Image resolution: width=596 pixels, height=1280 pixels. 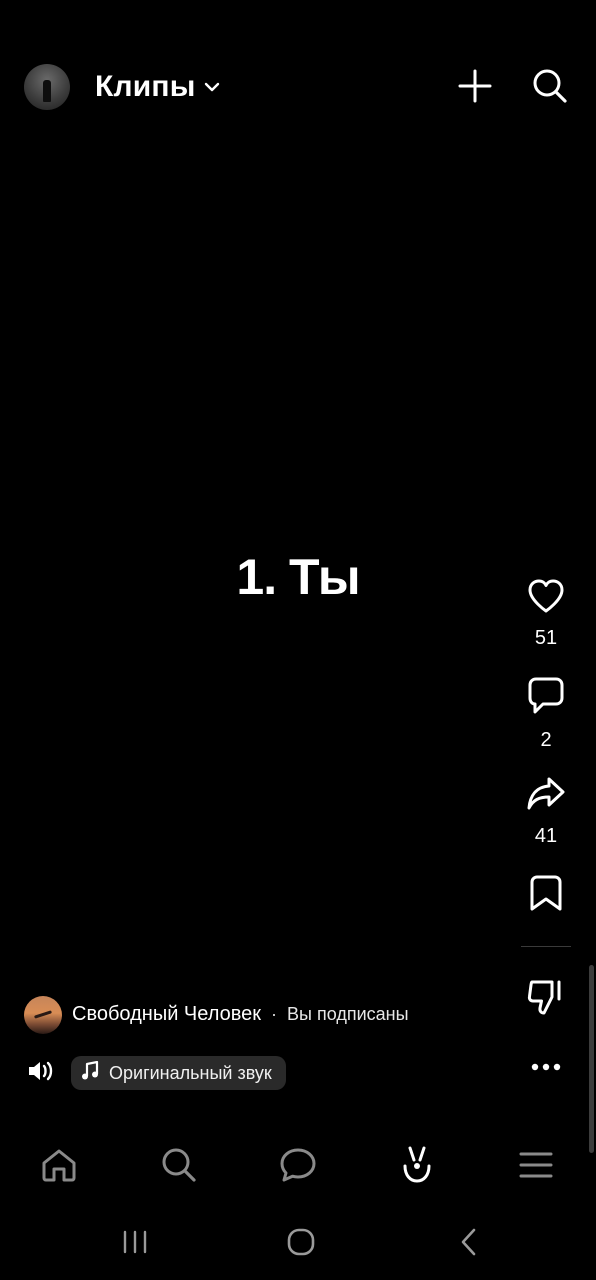 I want to click on nav-search, so click(x=179, y=1167).